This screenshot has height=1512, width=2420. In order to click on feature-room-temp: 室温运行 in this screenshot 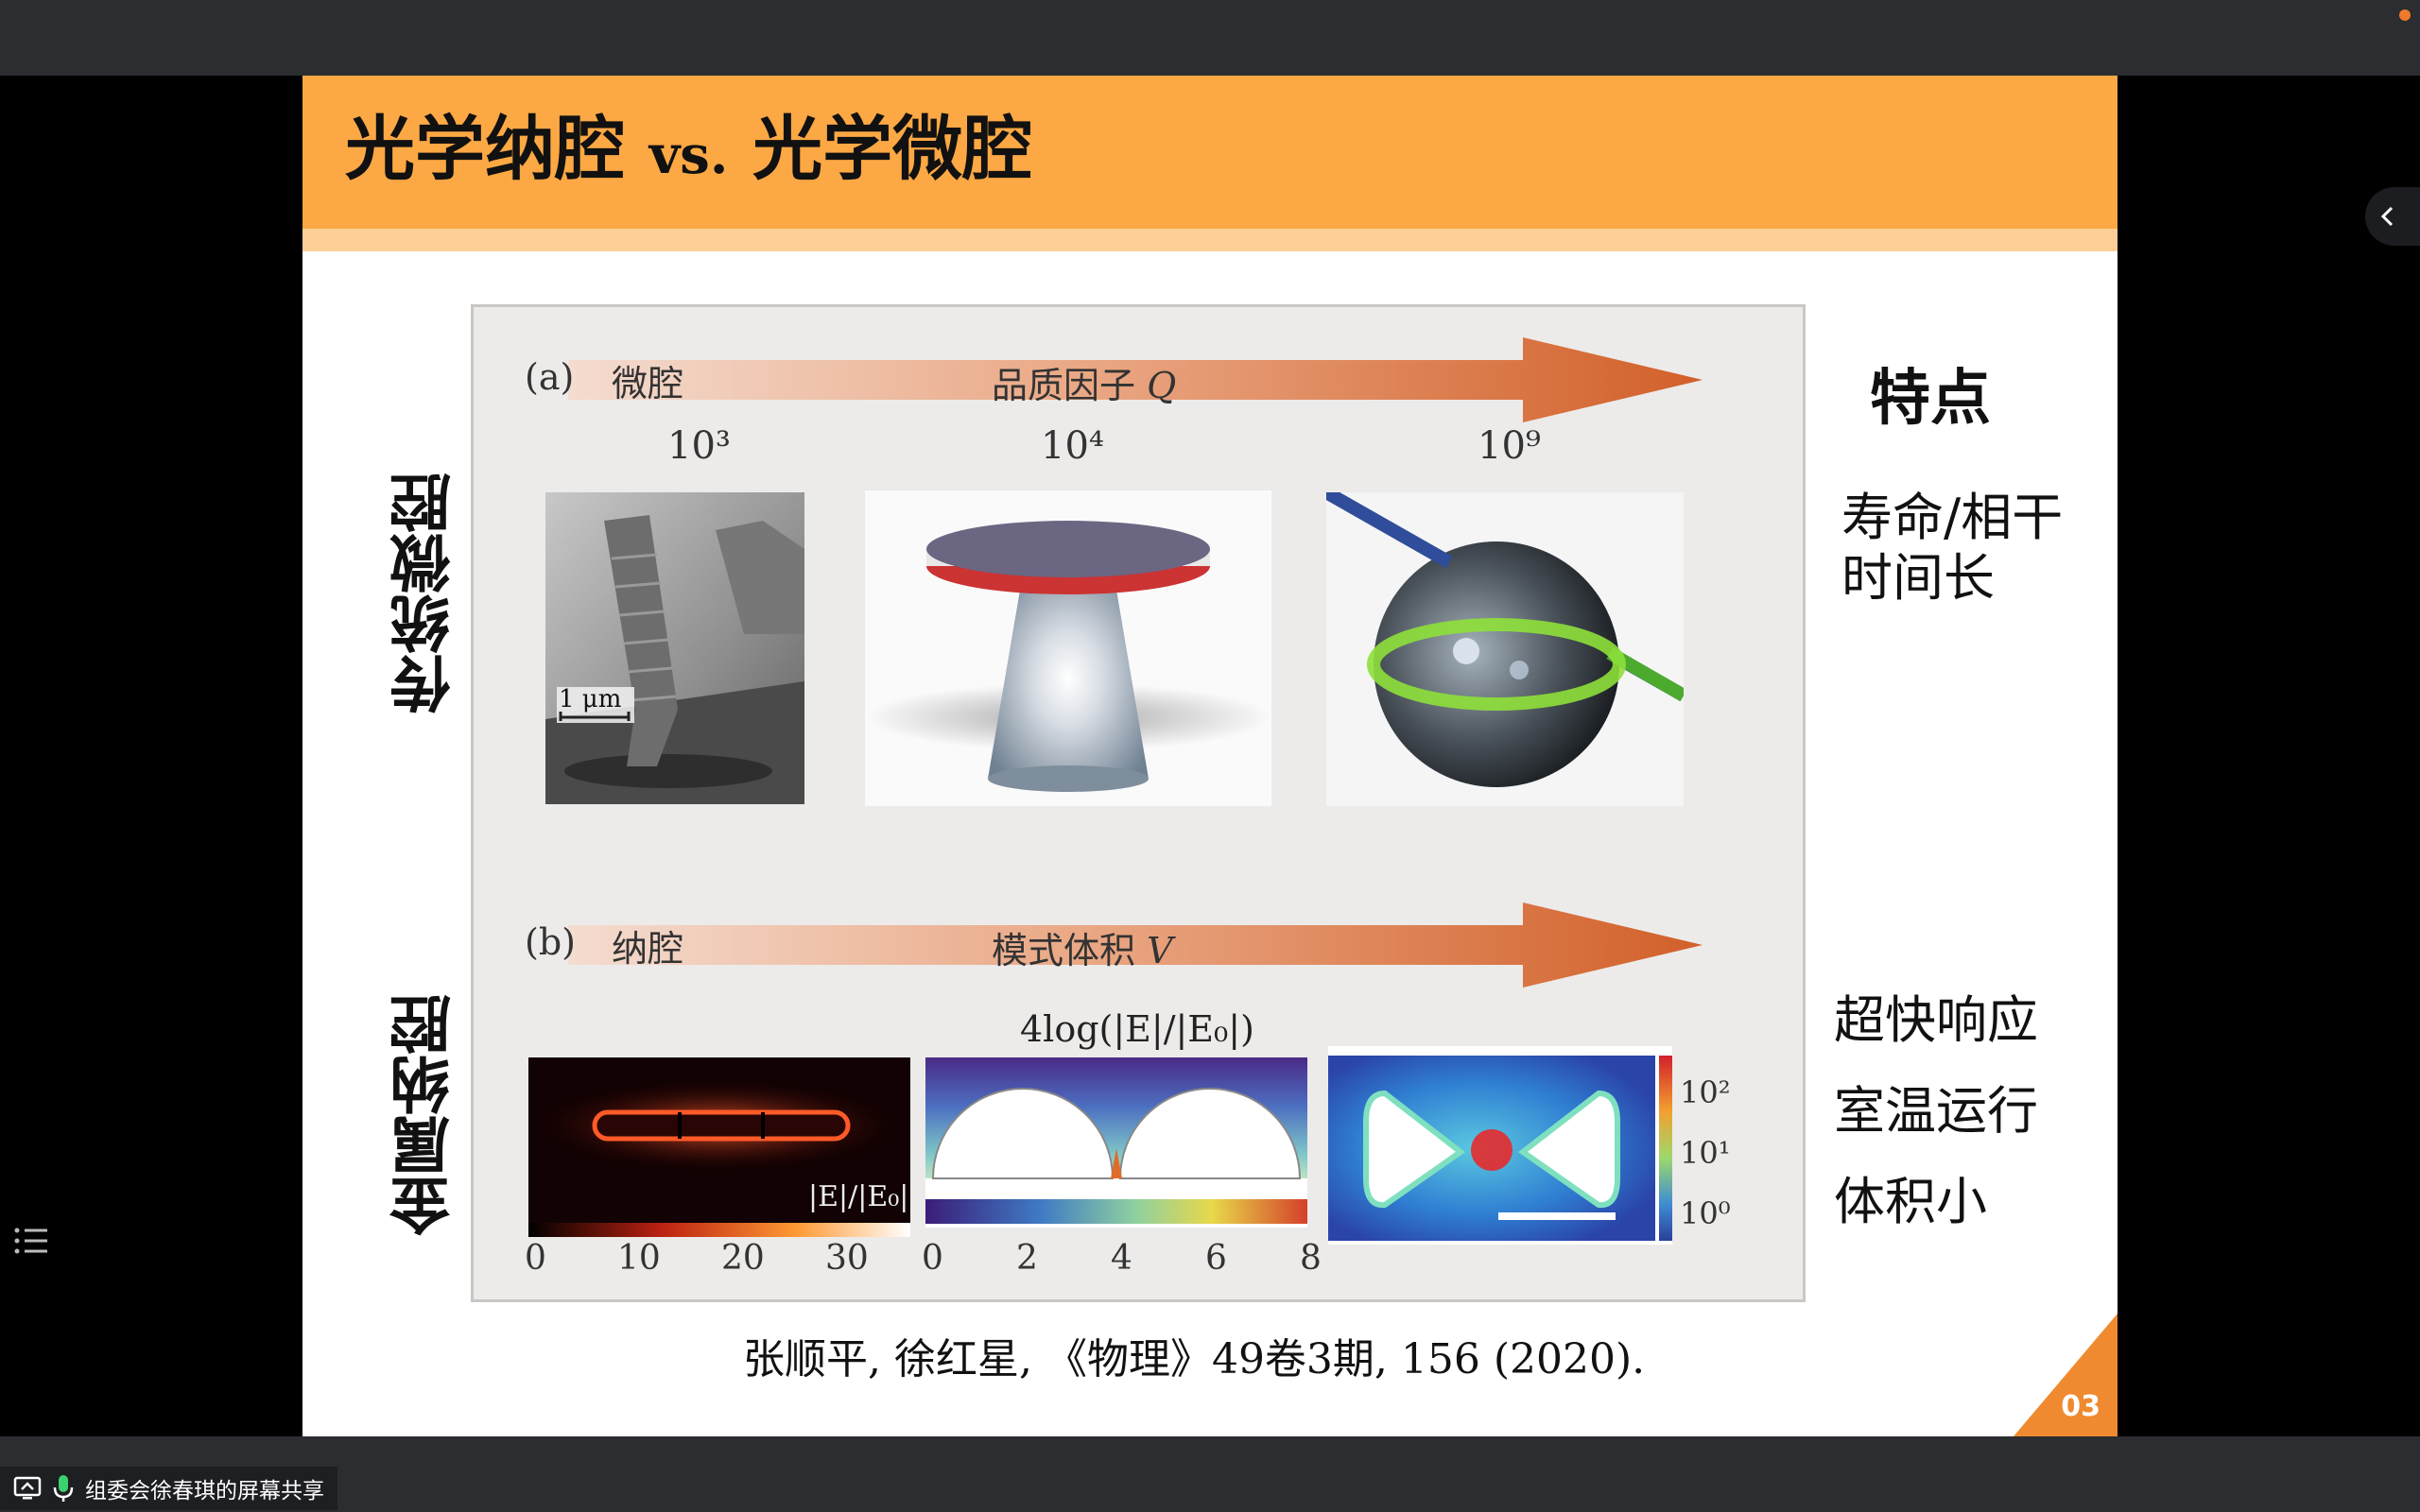, I will do `click(1936, 1111)`.